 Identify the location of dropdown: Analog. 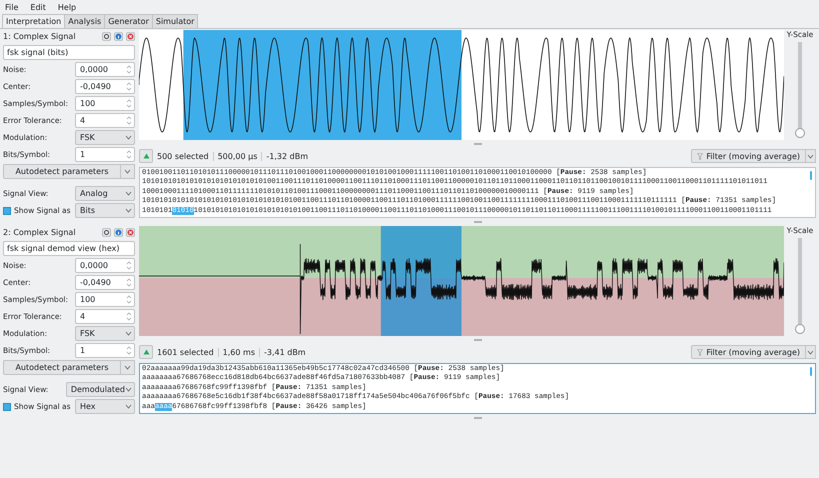
(105, 193).